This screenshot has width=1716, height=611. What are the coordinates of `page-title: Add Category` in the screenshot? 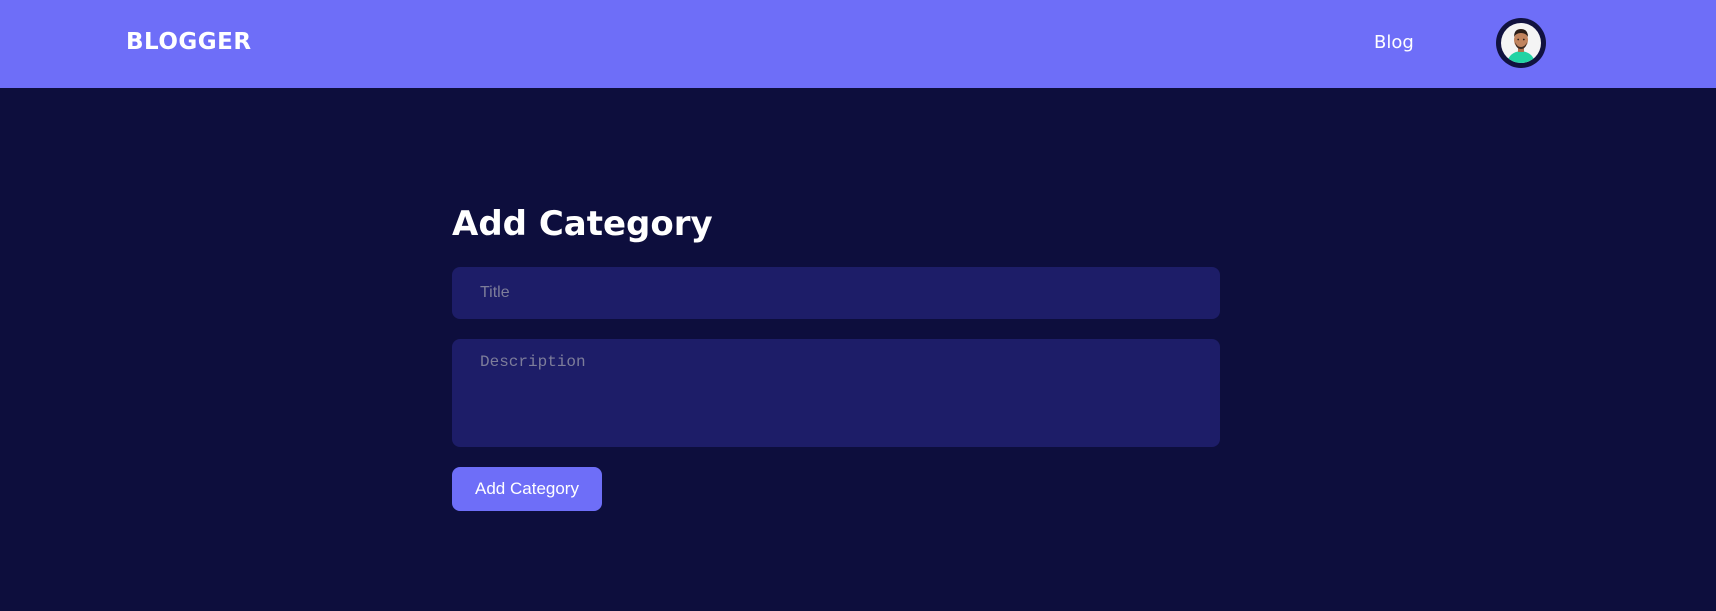 It's located at (582, 224).